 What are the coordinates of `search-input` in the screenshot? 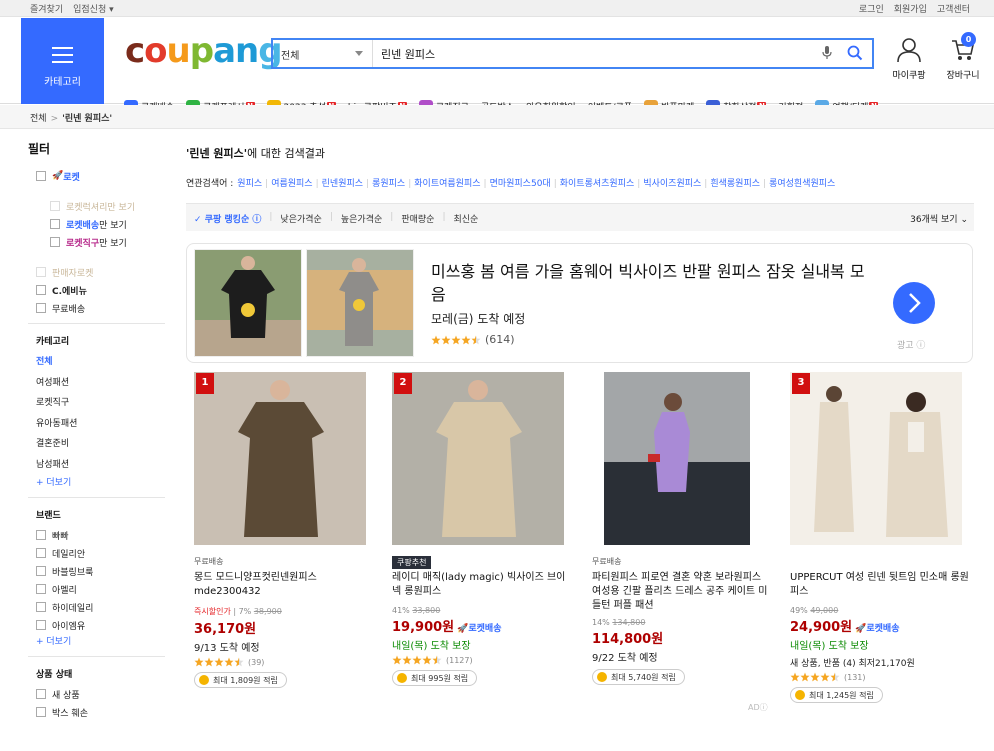 It's located at (591, 53).